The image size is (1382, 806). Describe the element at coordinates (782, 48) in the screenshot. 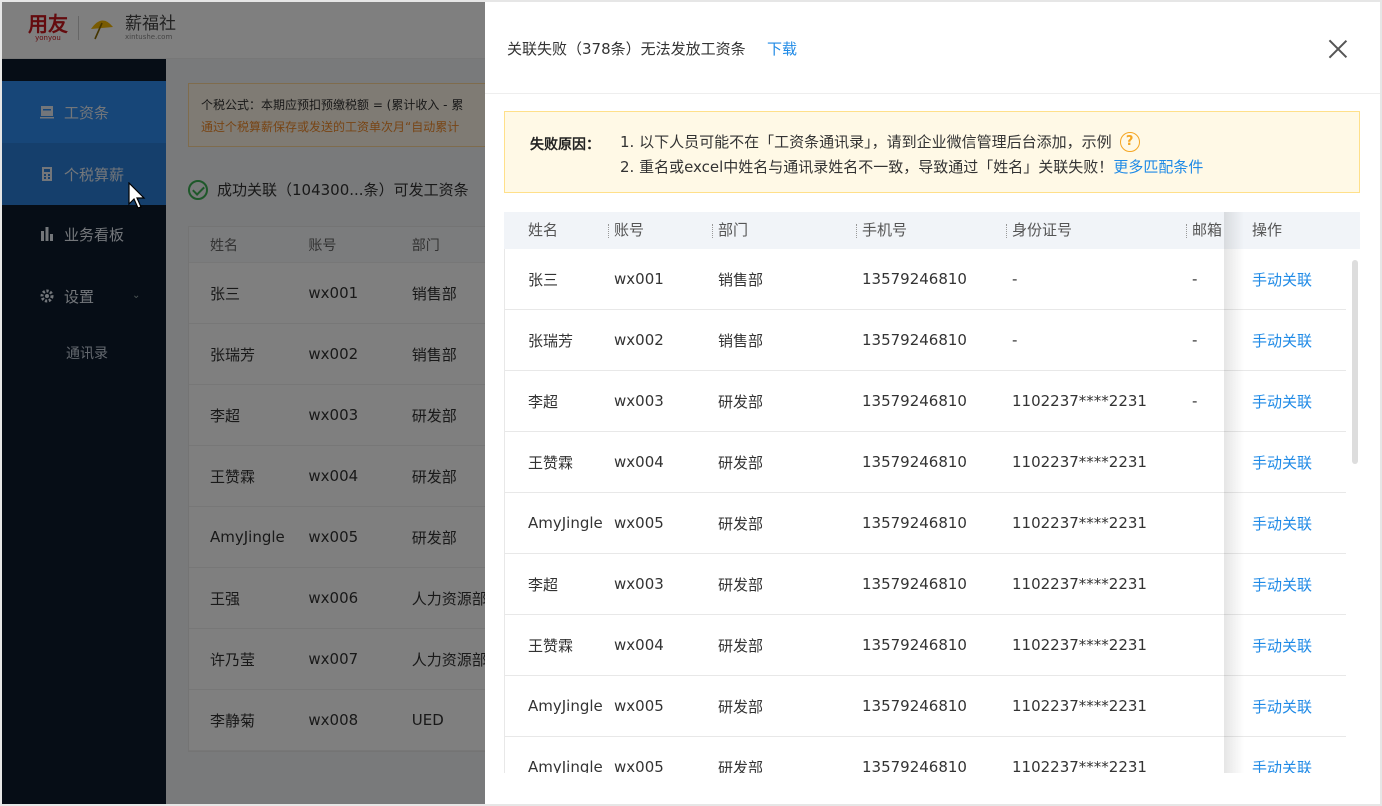

I see `download-link: 下载` at that location.